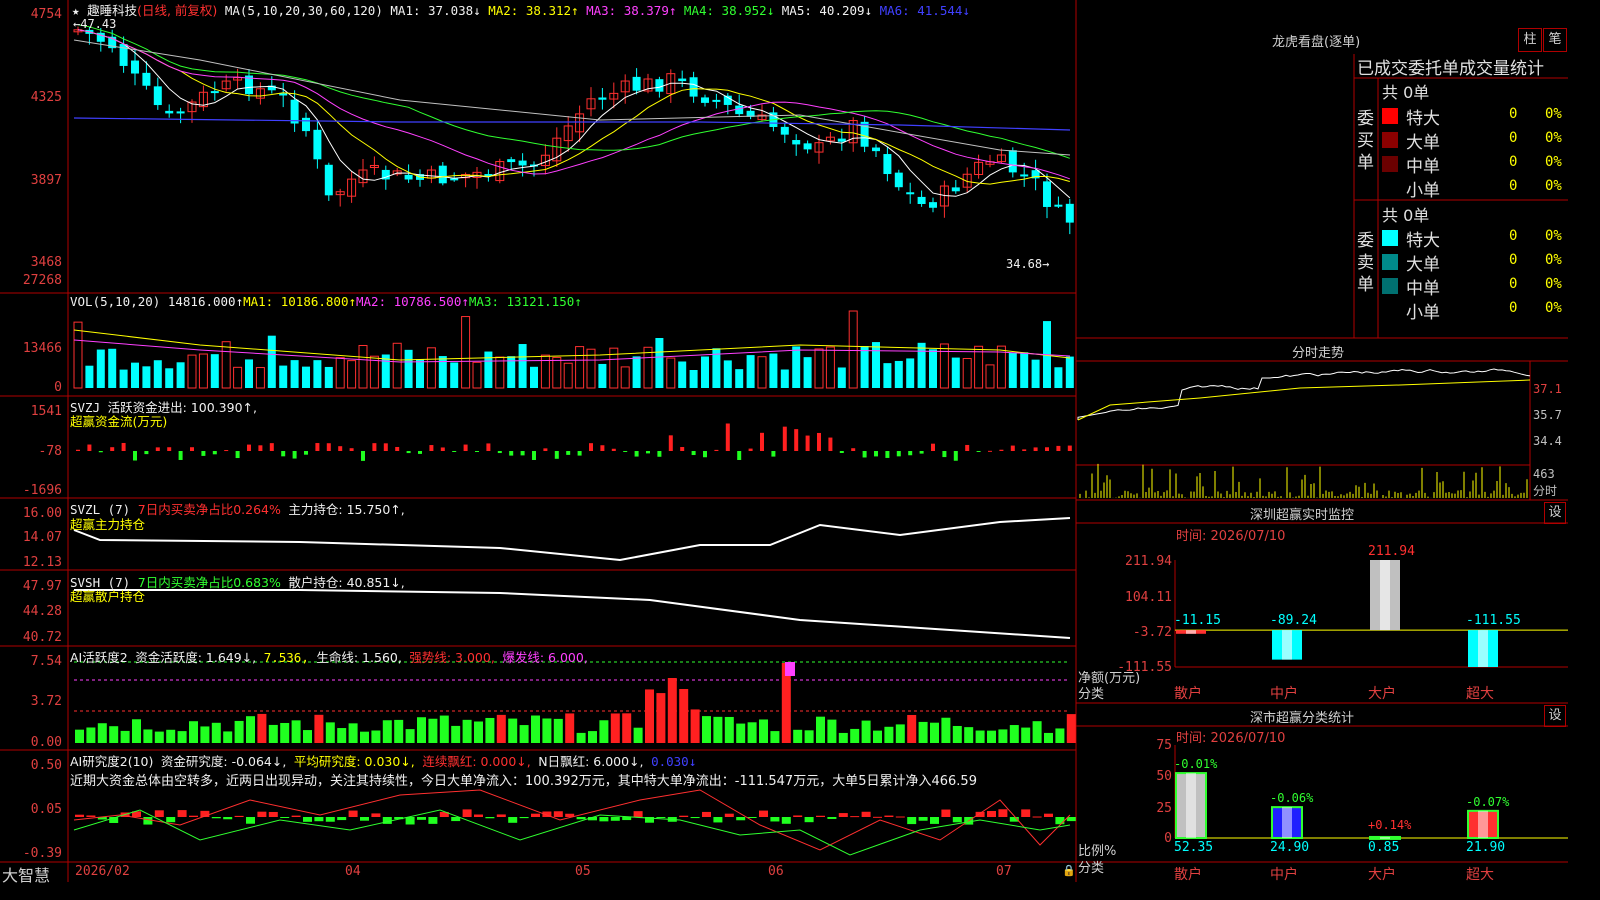 Image resolution: width=1600 pixels, height=900 pixels. Describe the element at coordinates (102, 871) in the screenshot. I see `date-tick: 2026/02` at that location.